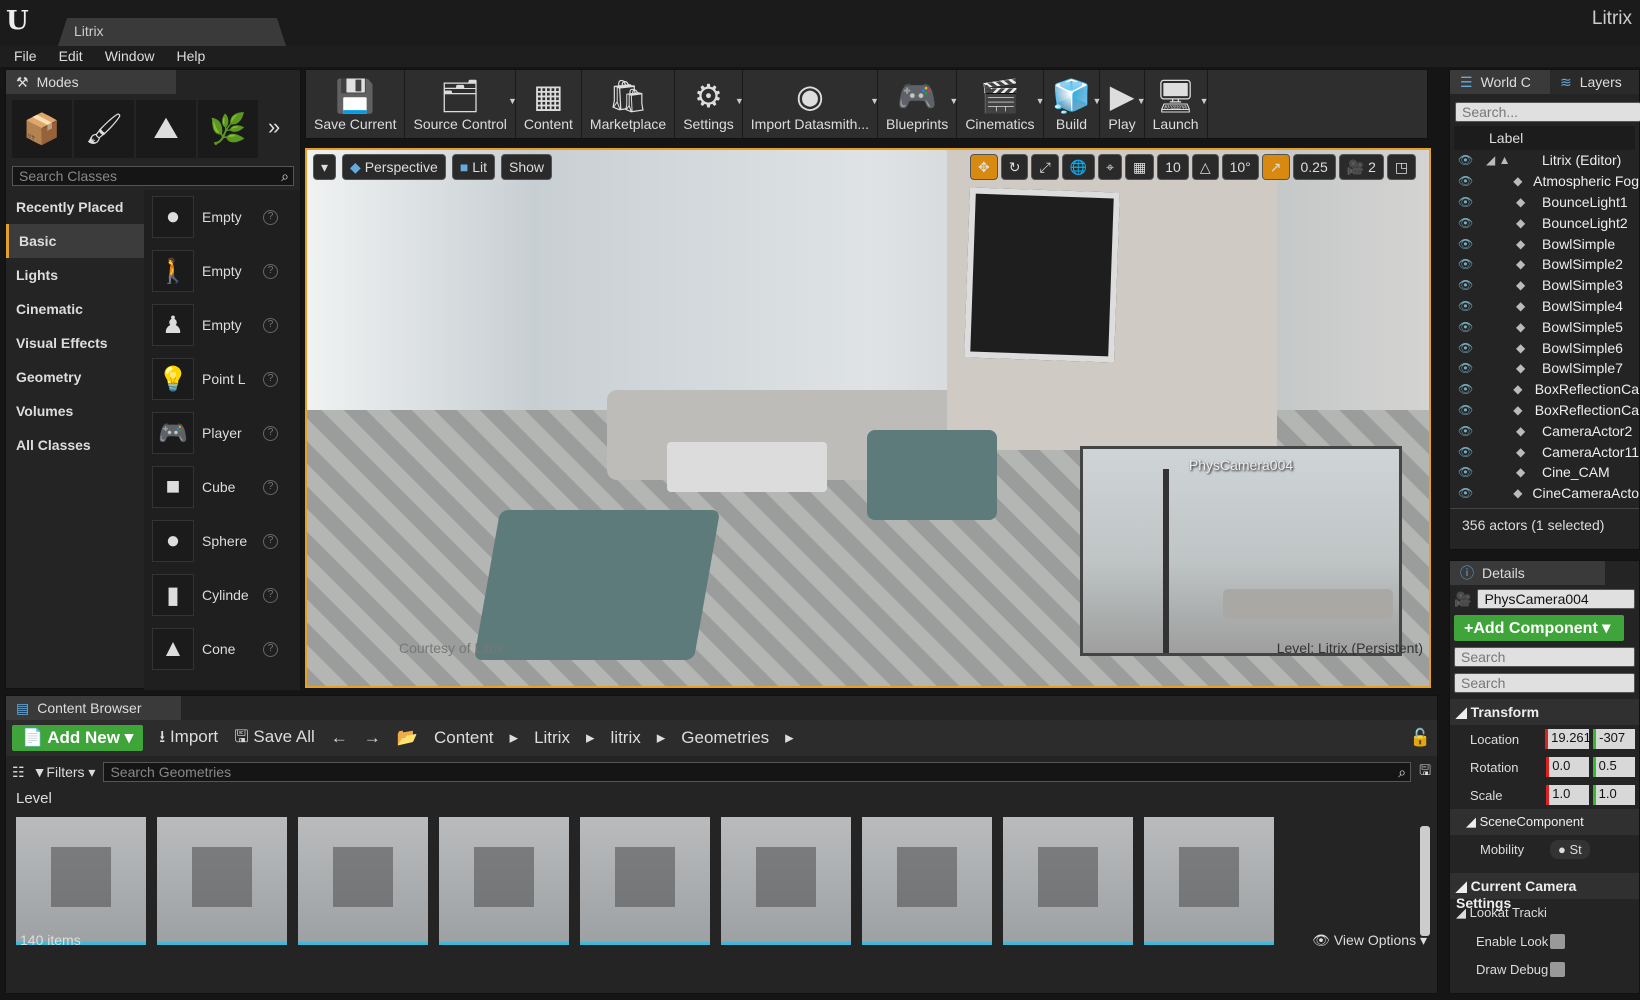  Describe the element at coordinates (1177, 104) in the screenshot. I see `toolbar-button-launch: 🖥 Launch ▼` at that location.